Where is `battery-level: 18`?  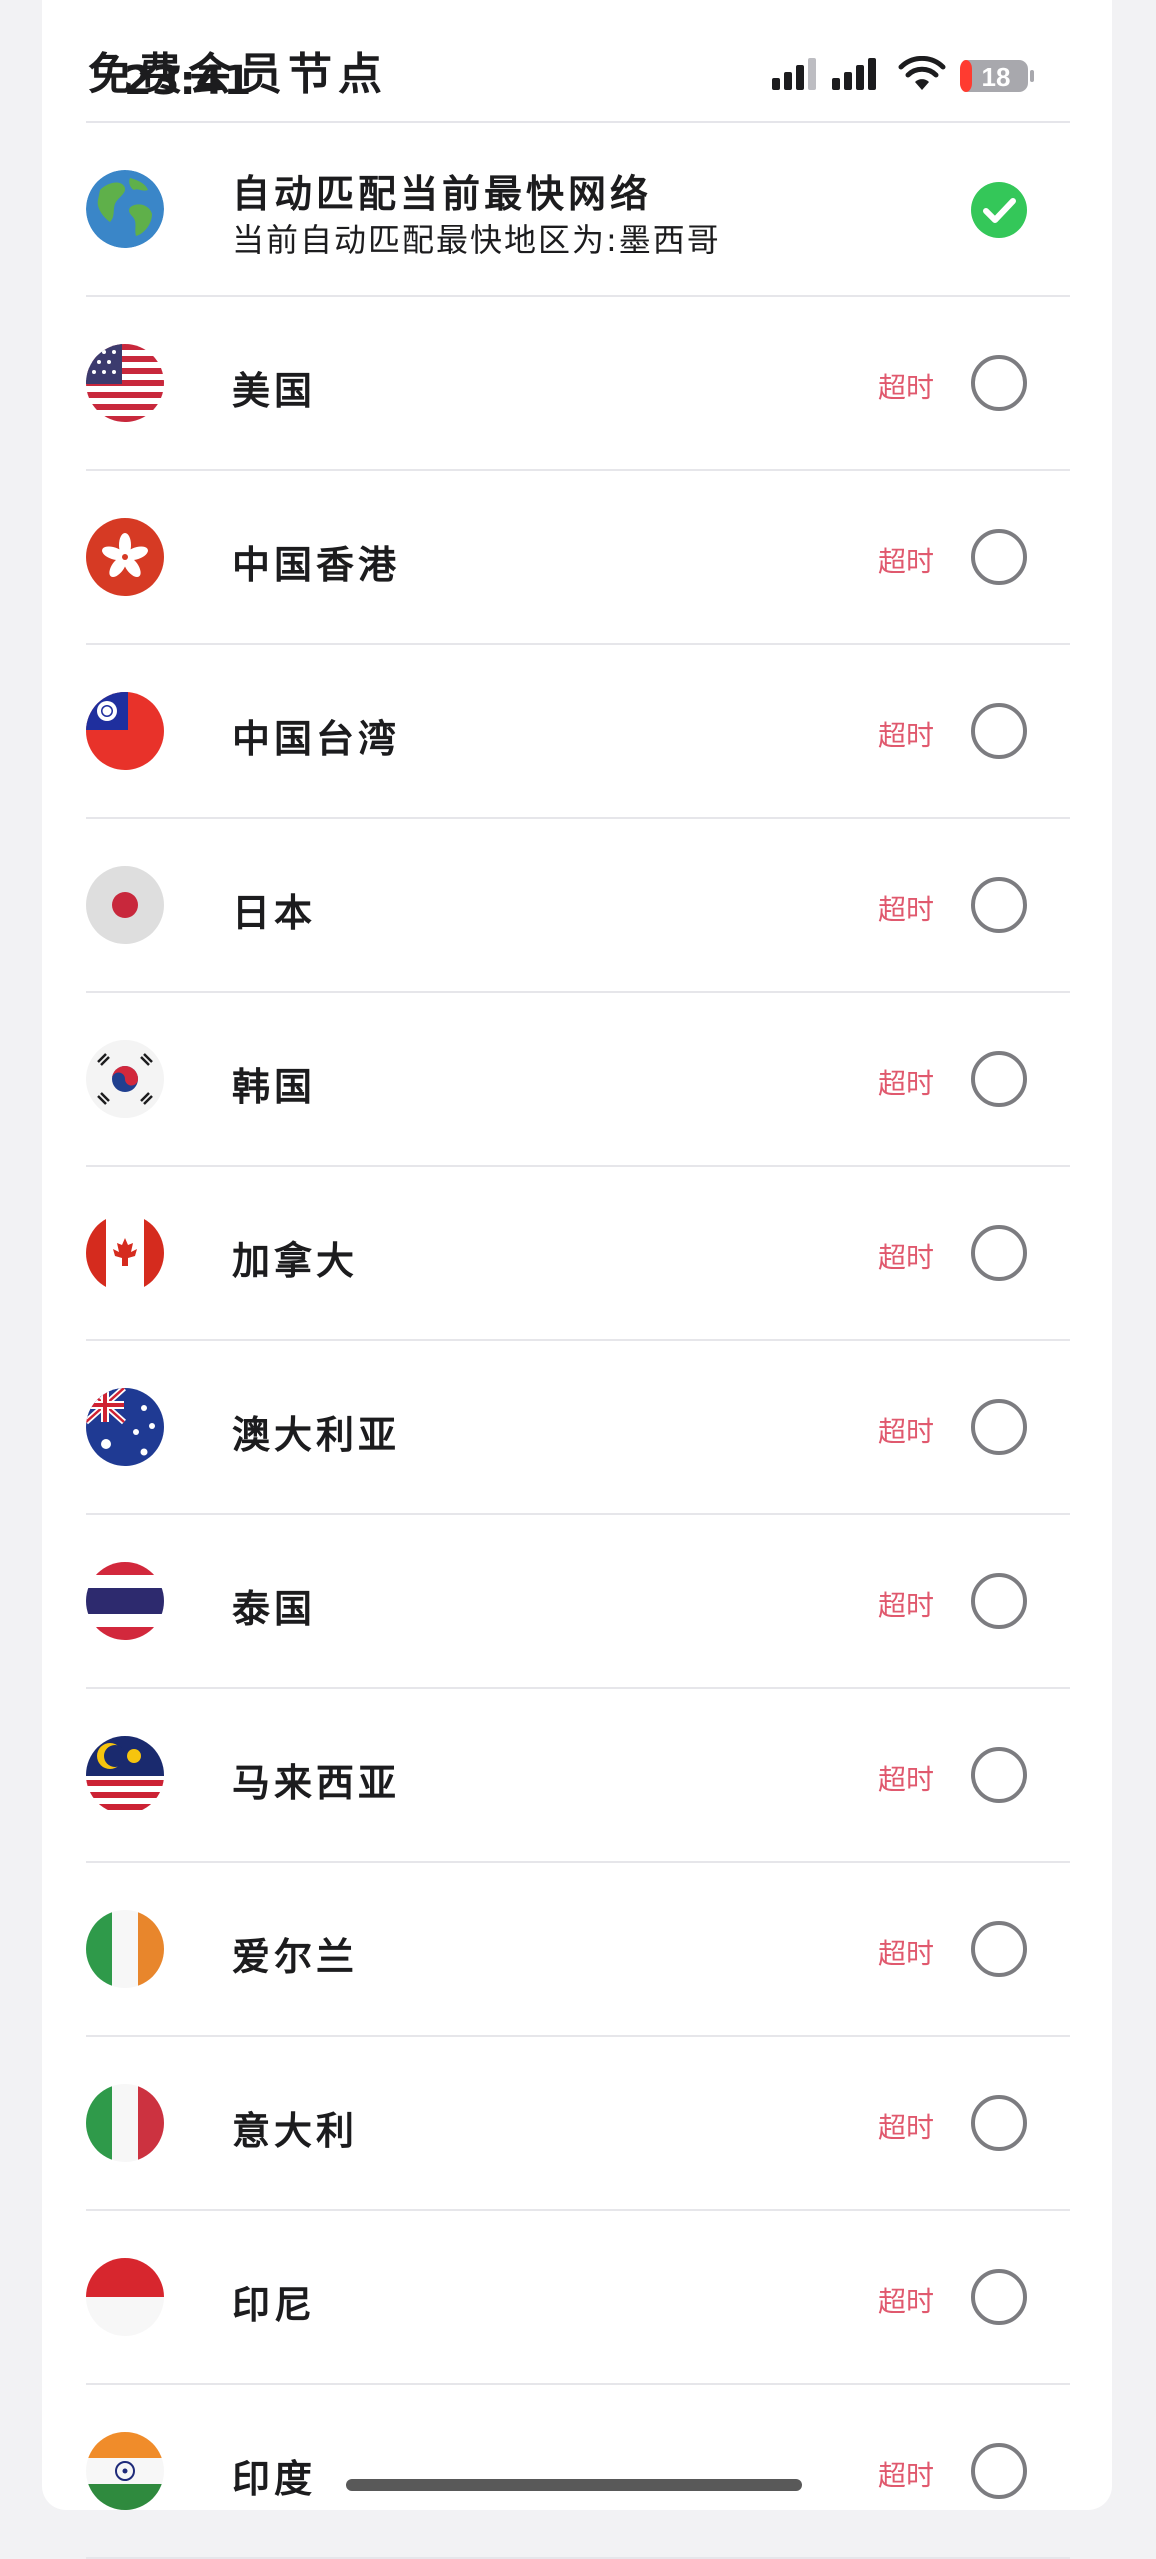 battery-level: 18 is located at coordinates (996, 77).